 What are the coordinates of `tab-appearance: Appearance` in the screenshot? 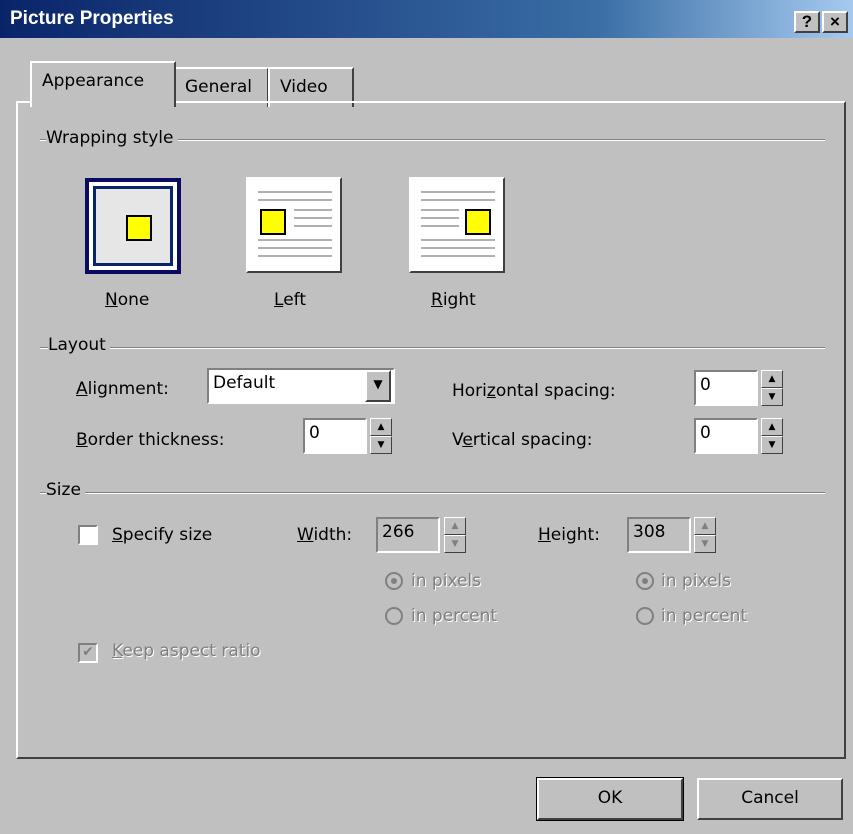 It's located at (103, 84).